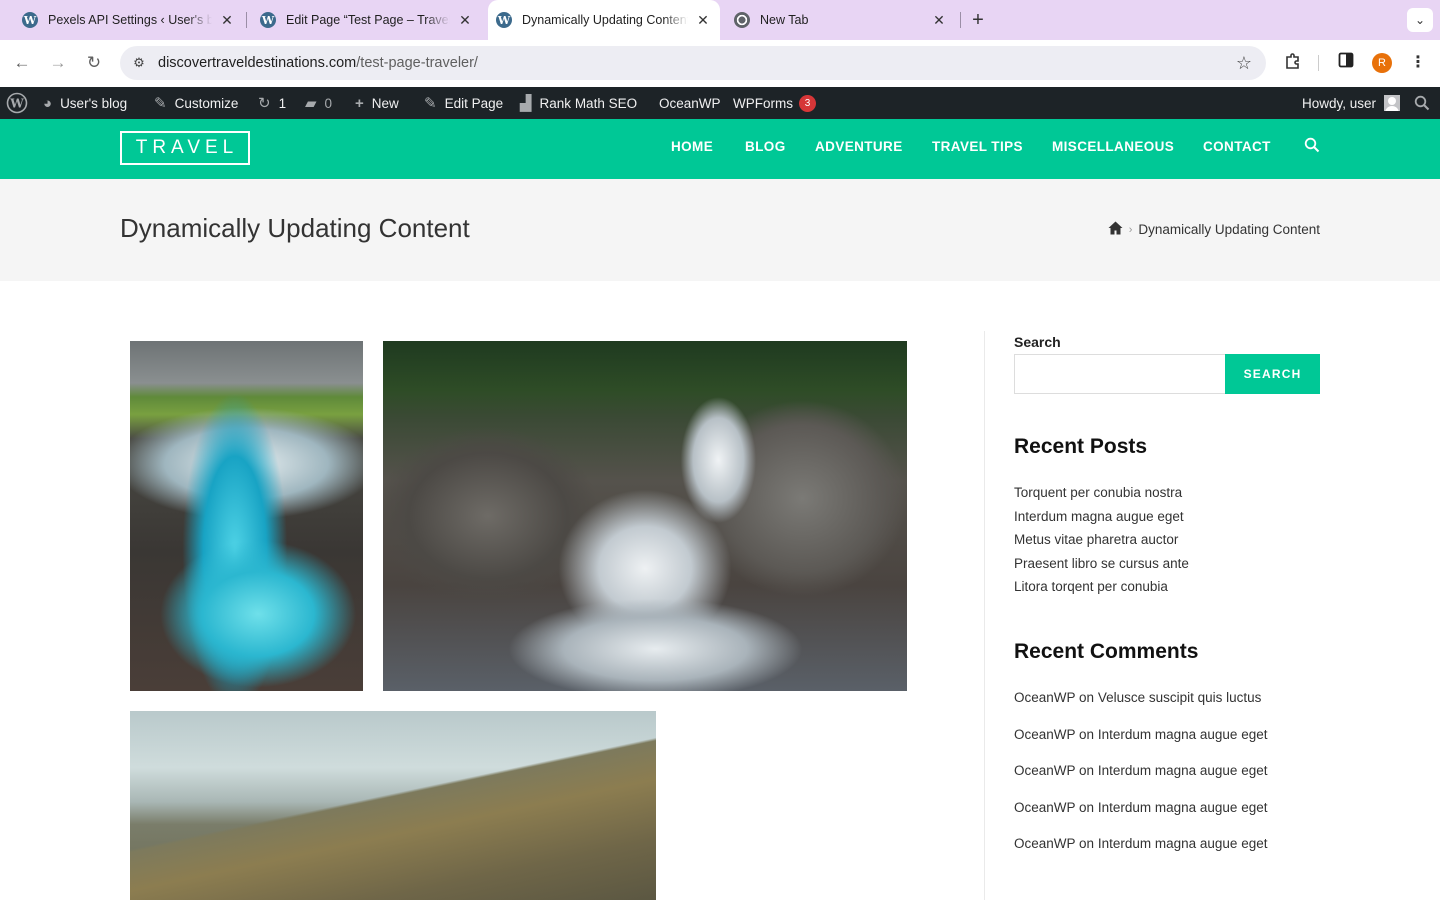 The height and width of the screenshot is (900, 1440). I want to click on recent-comments-title: Recent Comments, so click(1106, 651).